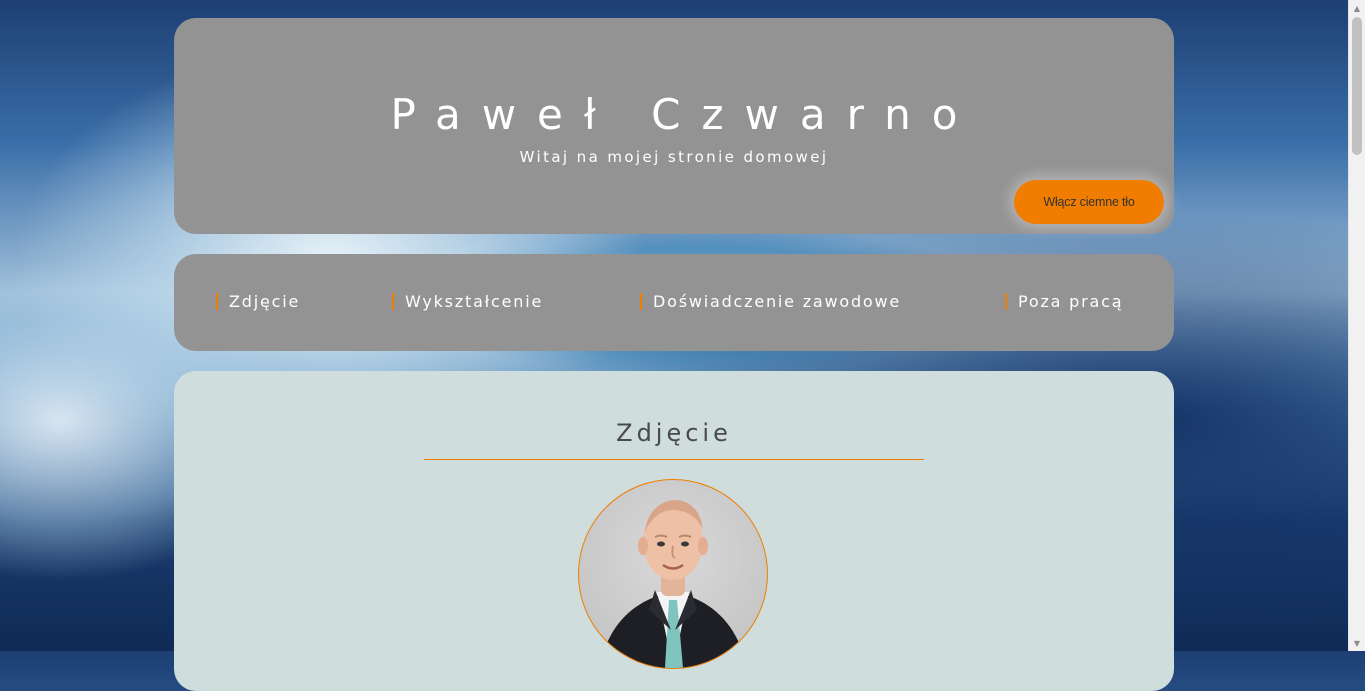 The width and height of the screenshot is (1365, 691). What do you see at coordinates (673, 584) in the screenshot?
I see `portrait-icon` at bounding box center [673, 584].